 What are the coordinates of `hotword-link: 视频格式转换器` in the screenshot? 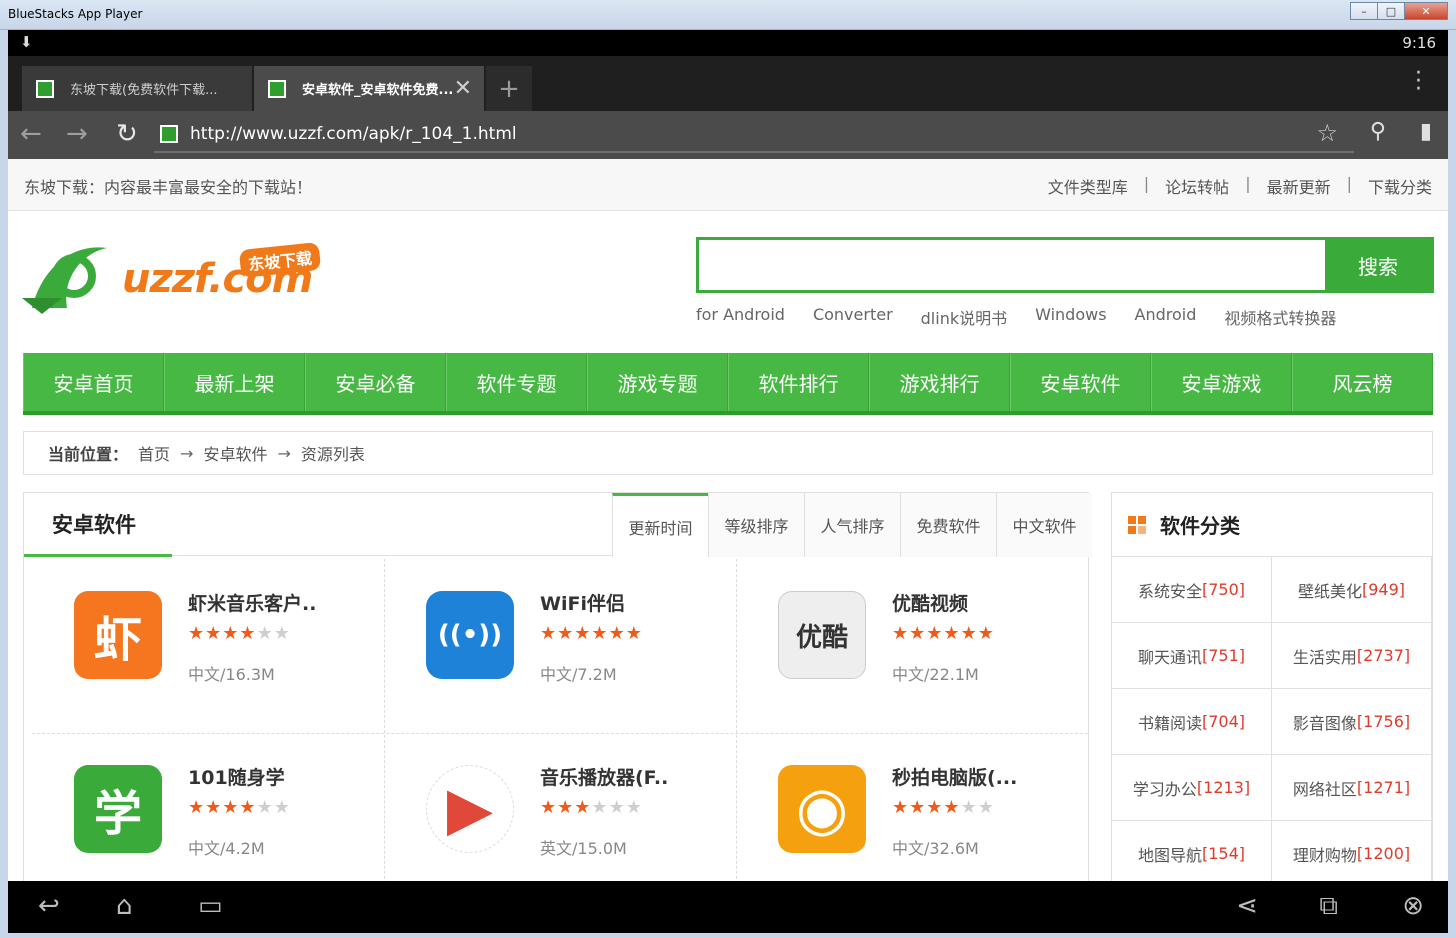 It's located at (1280, 317).